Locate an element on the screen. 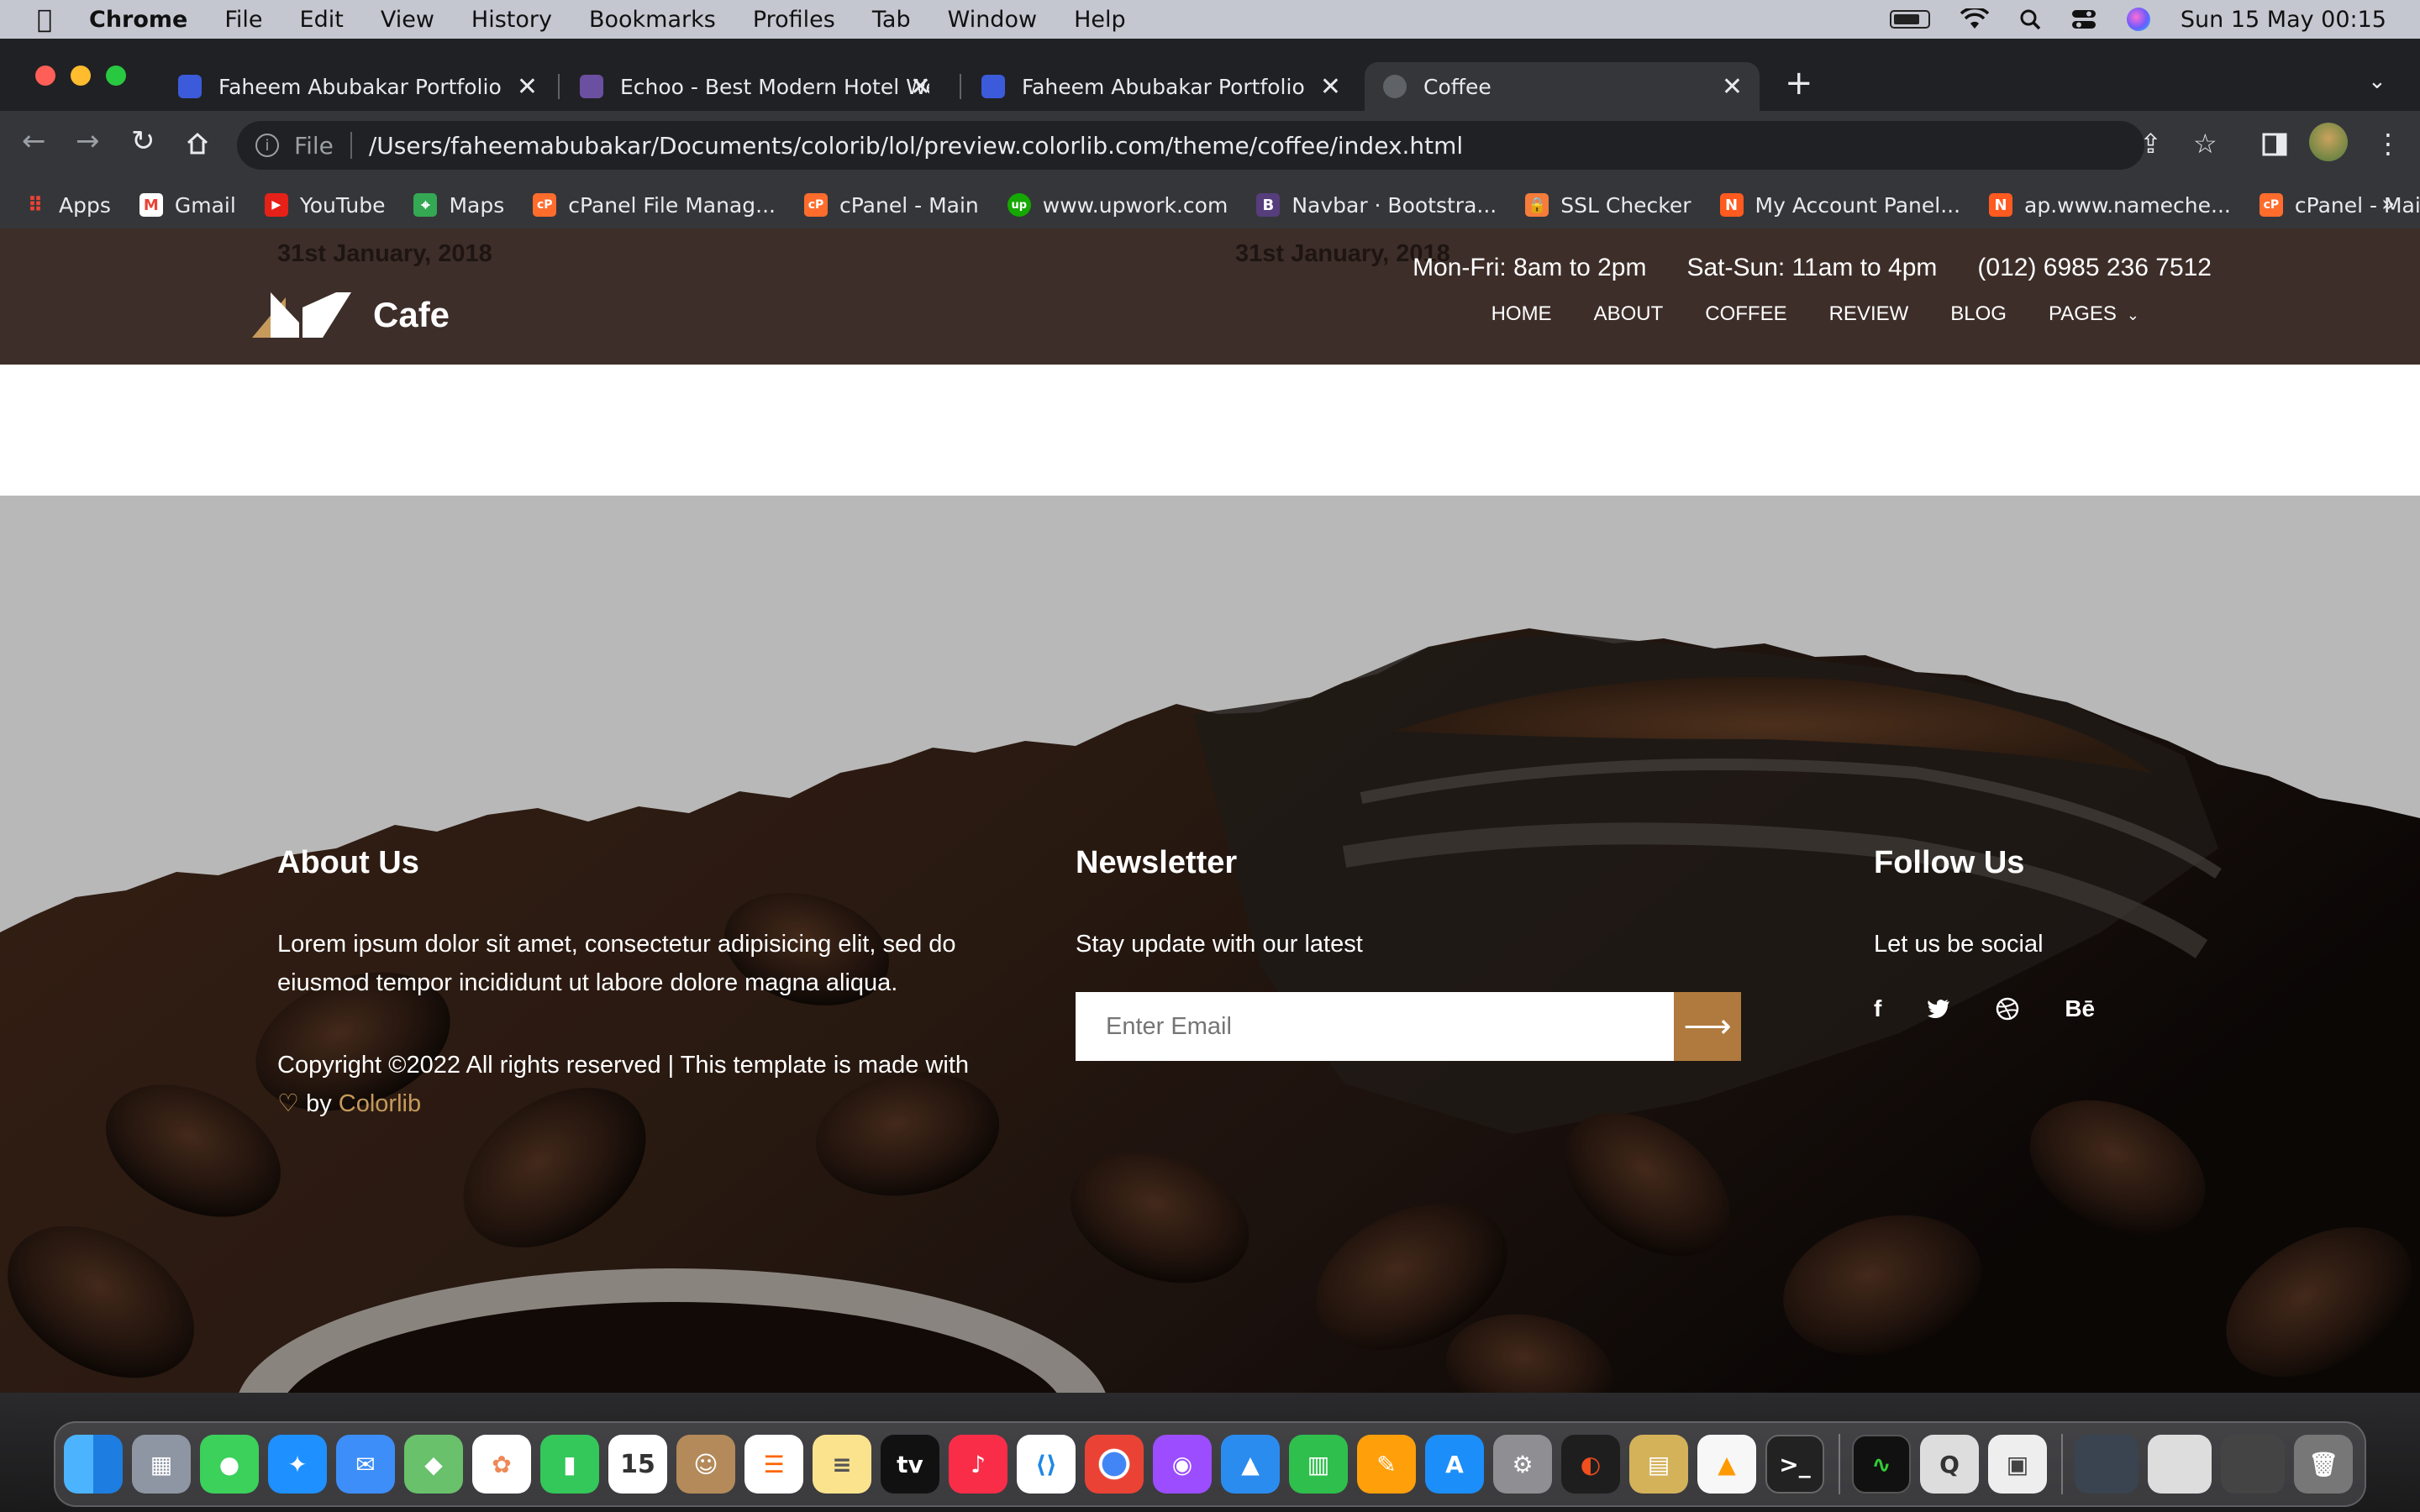  menu-app-name: Chrome is located at coordinates (138, 20).